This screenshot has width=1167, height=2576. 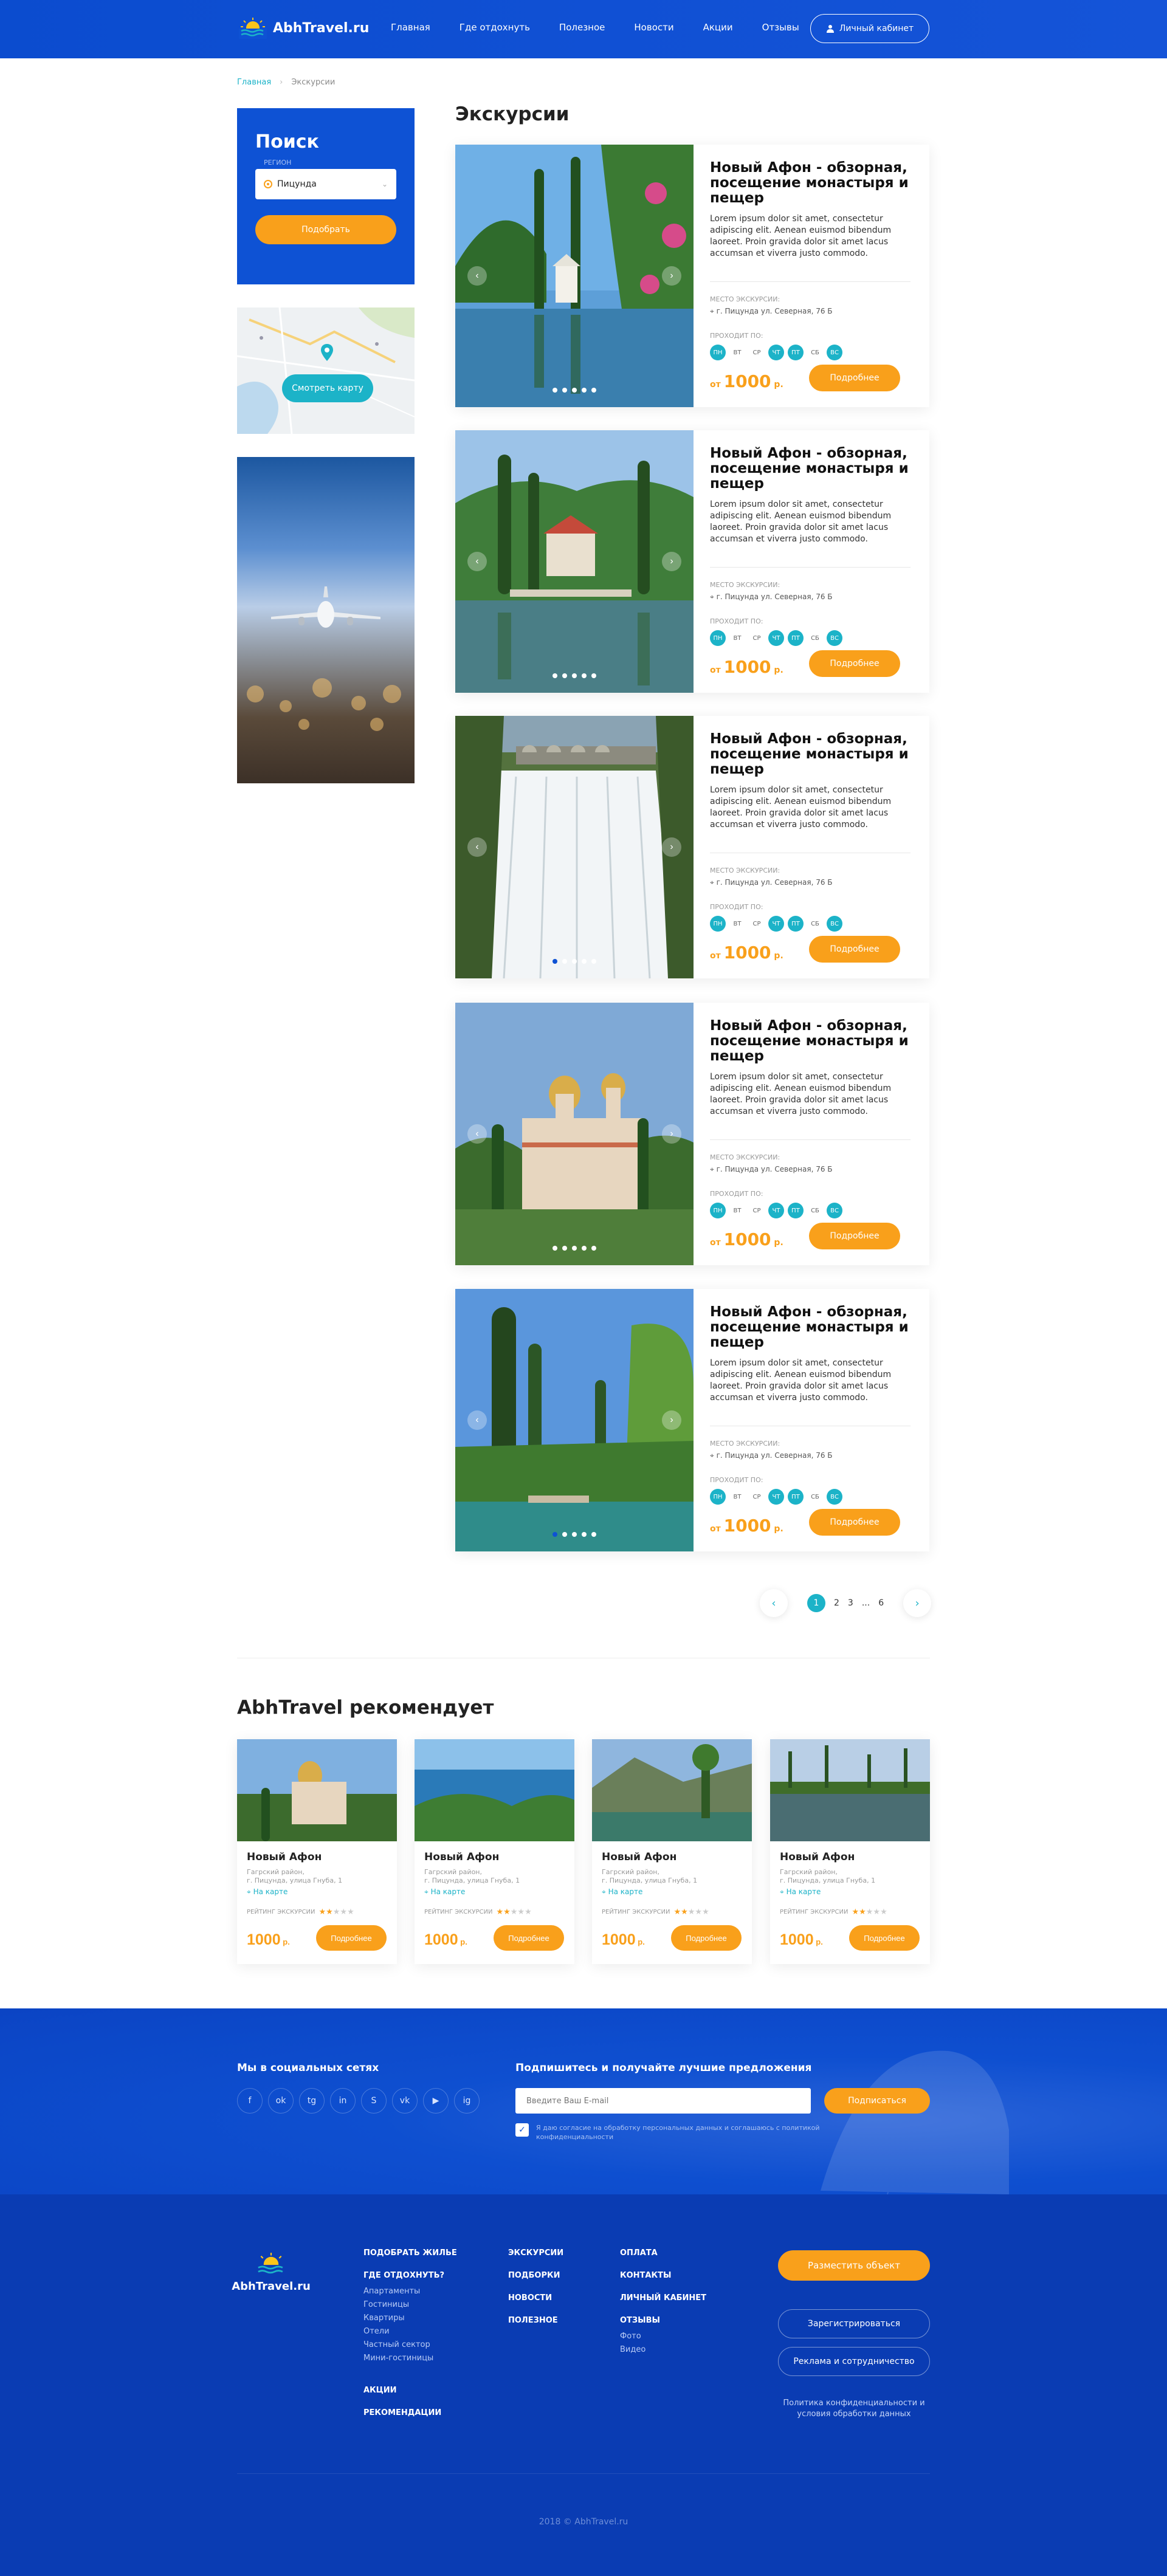 I want to click on footer-link-cabinet: ЛИЧНЫЙ КАБИНЕТ, so click(x=663, y=2298).